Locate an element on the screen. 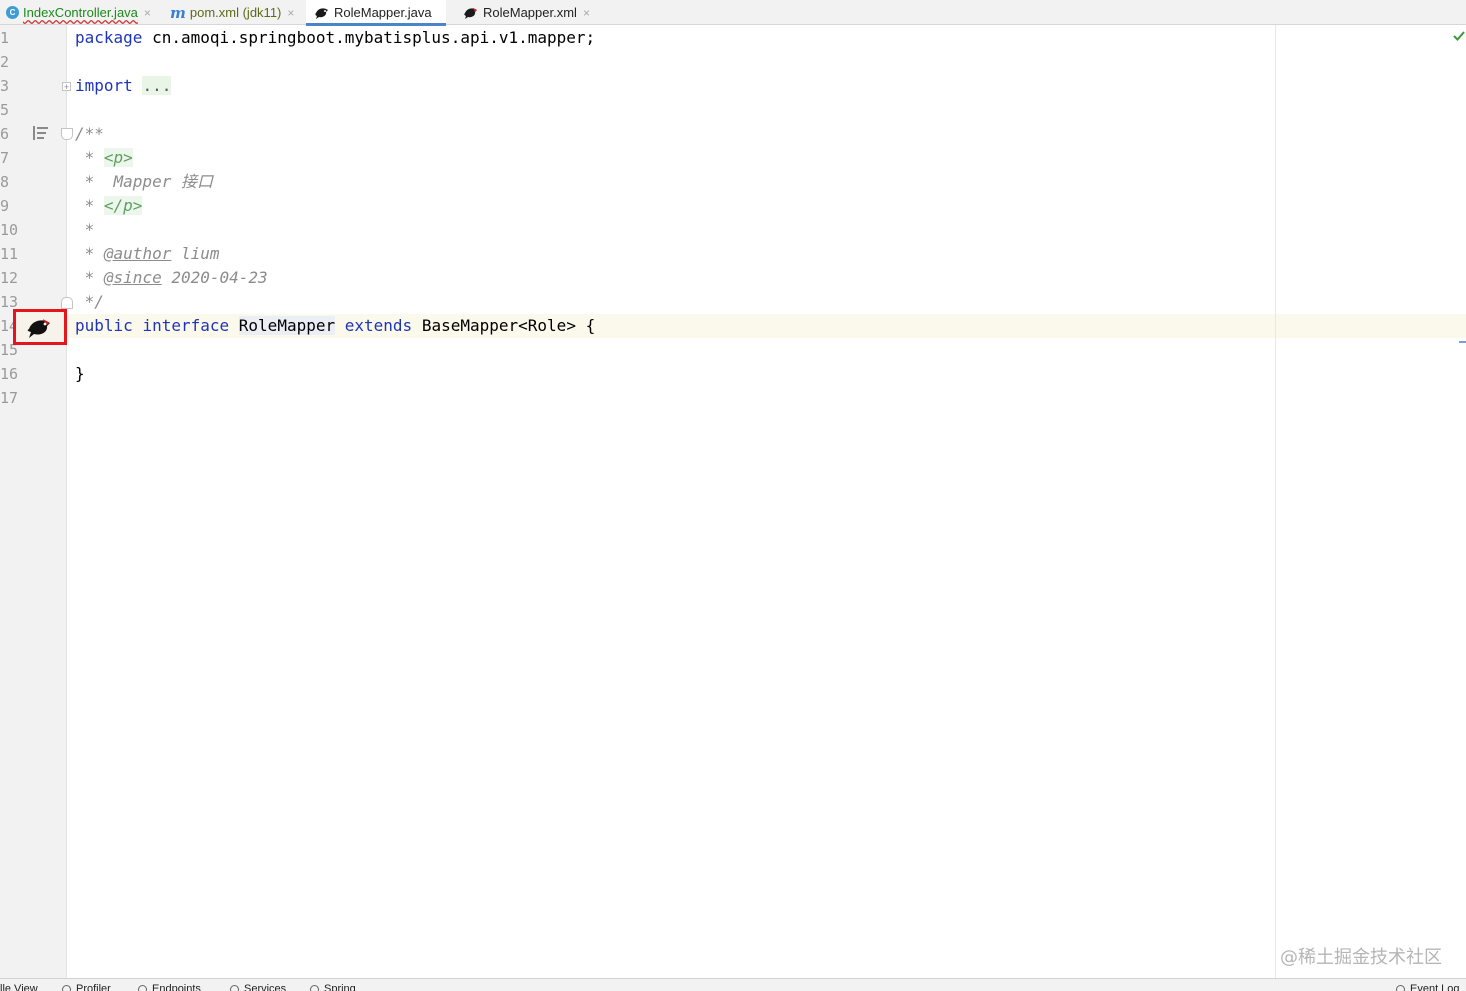 The width and height of the screenshot is (1466, 991). javadoc-author-tag: @author is located at coordinates (137, 253).